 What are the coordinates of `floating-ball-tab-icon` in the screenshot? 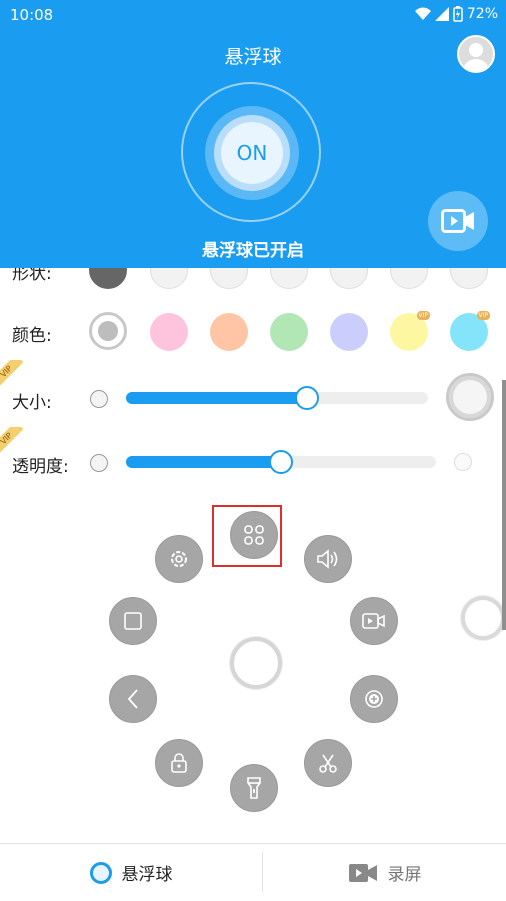 It's located at (100, 872).